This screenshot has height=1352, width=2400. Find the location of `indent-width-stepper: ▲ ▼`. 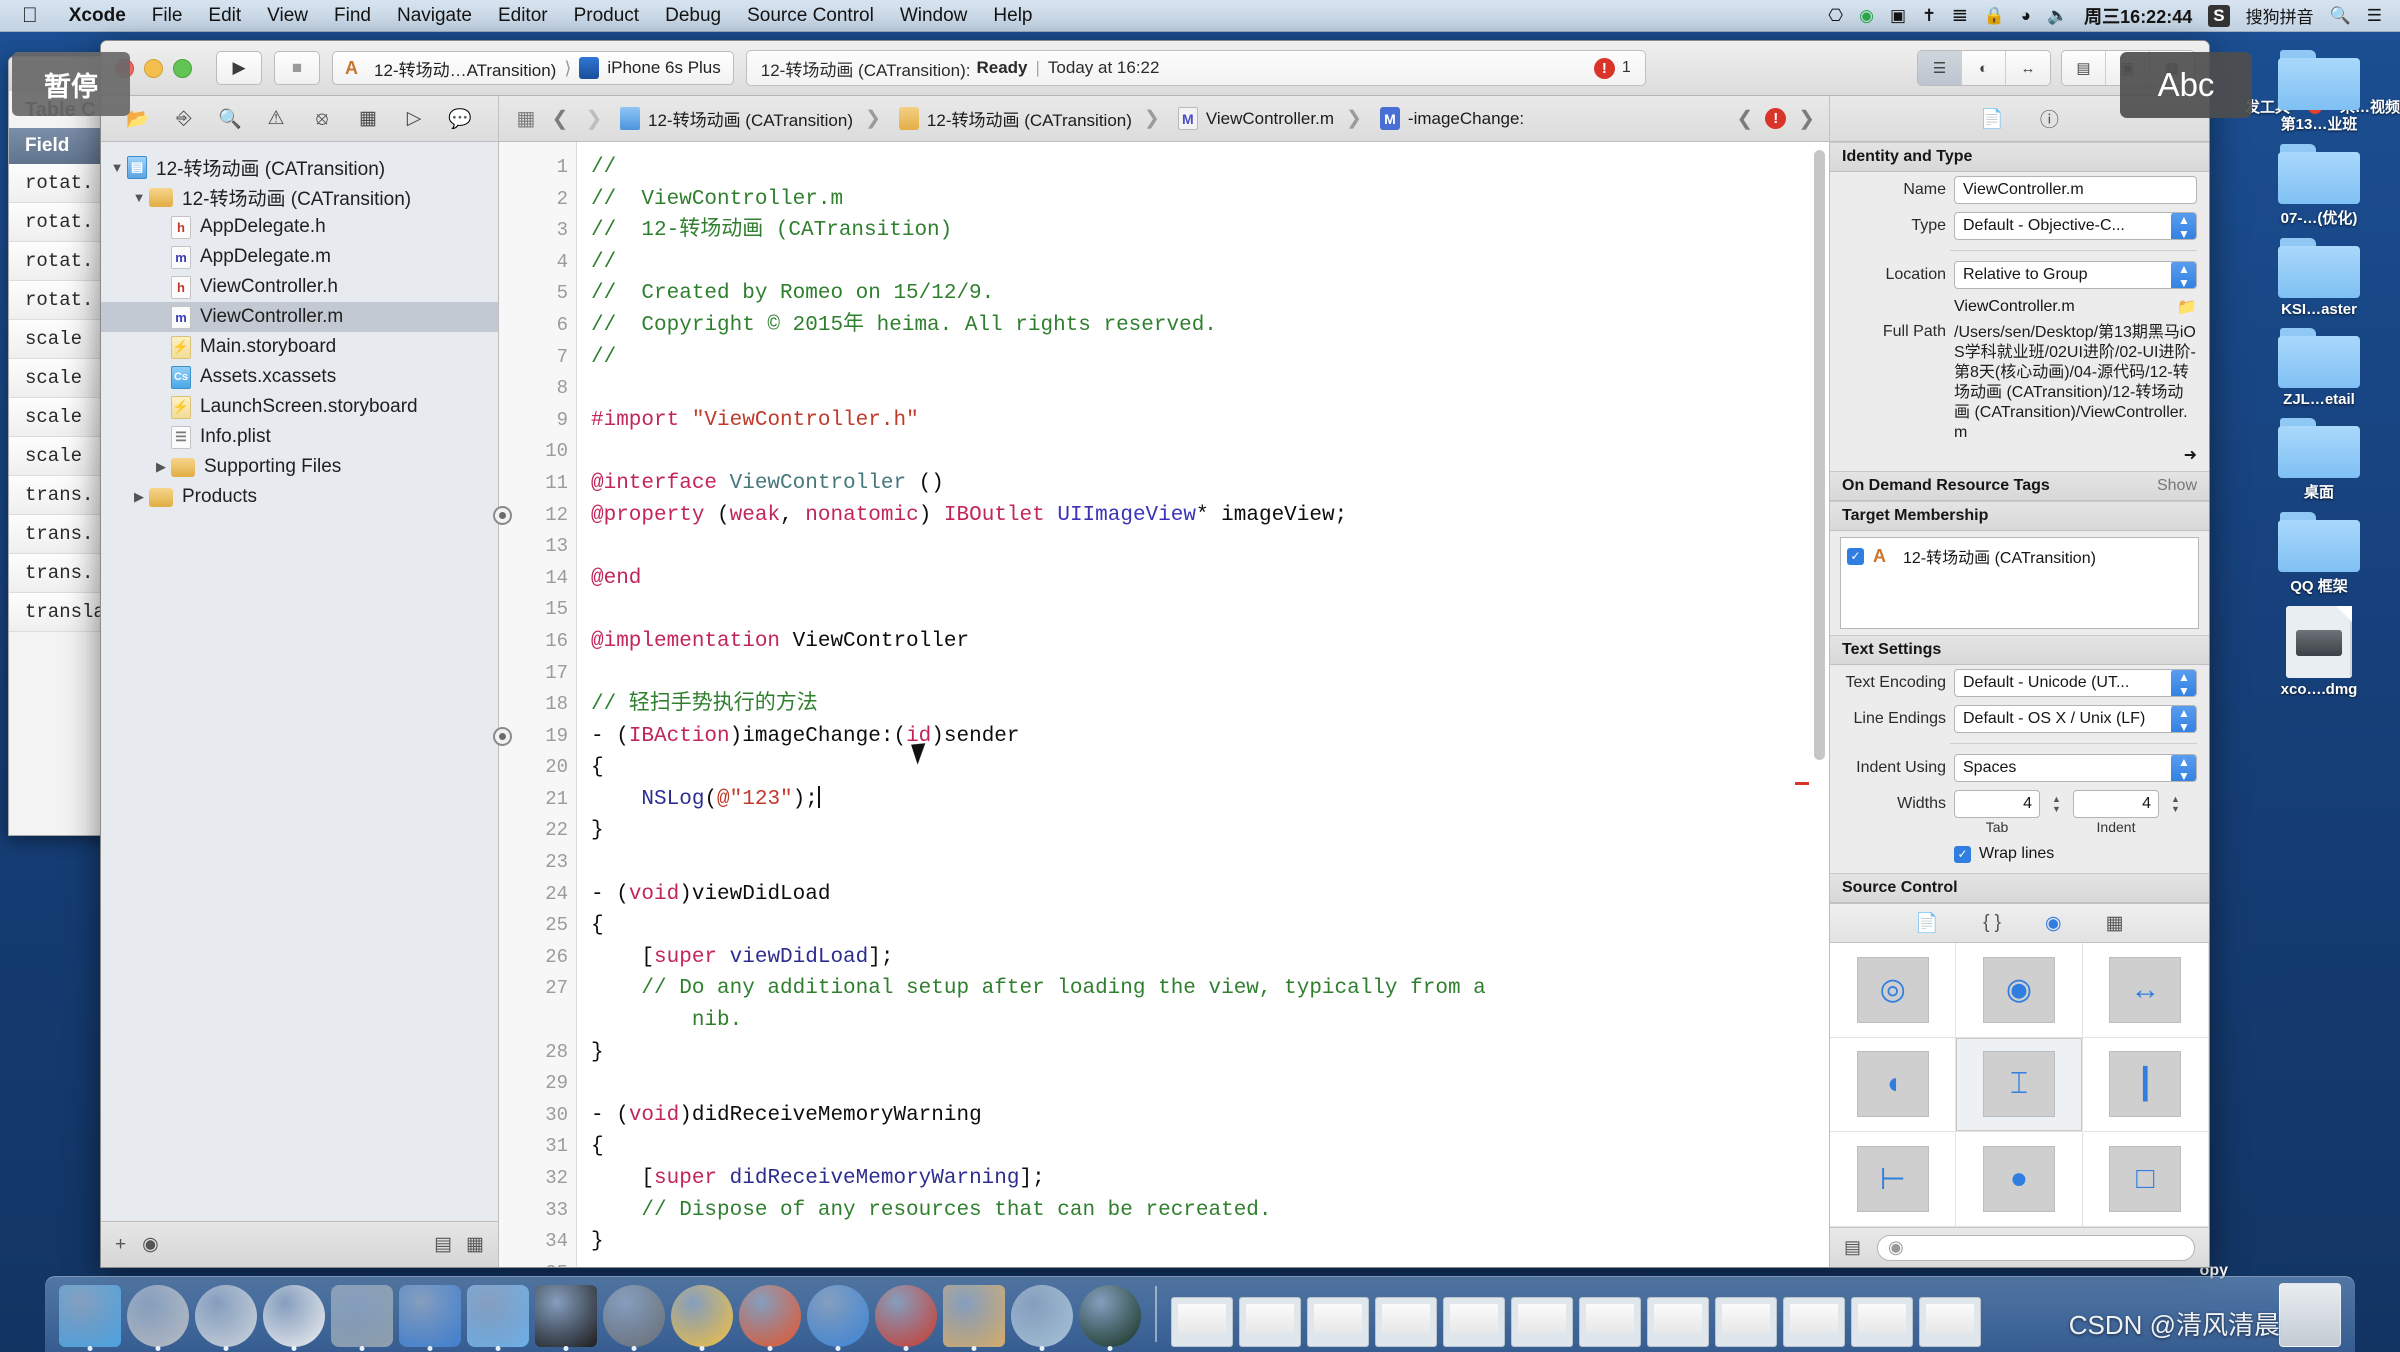

indent-width-stepper: ▲ ▼ is located at coordinates (2175, 804).